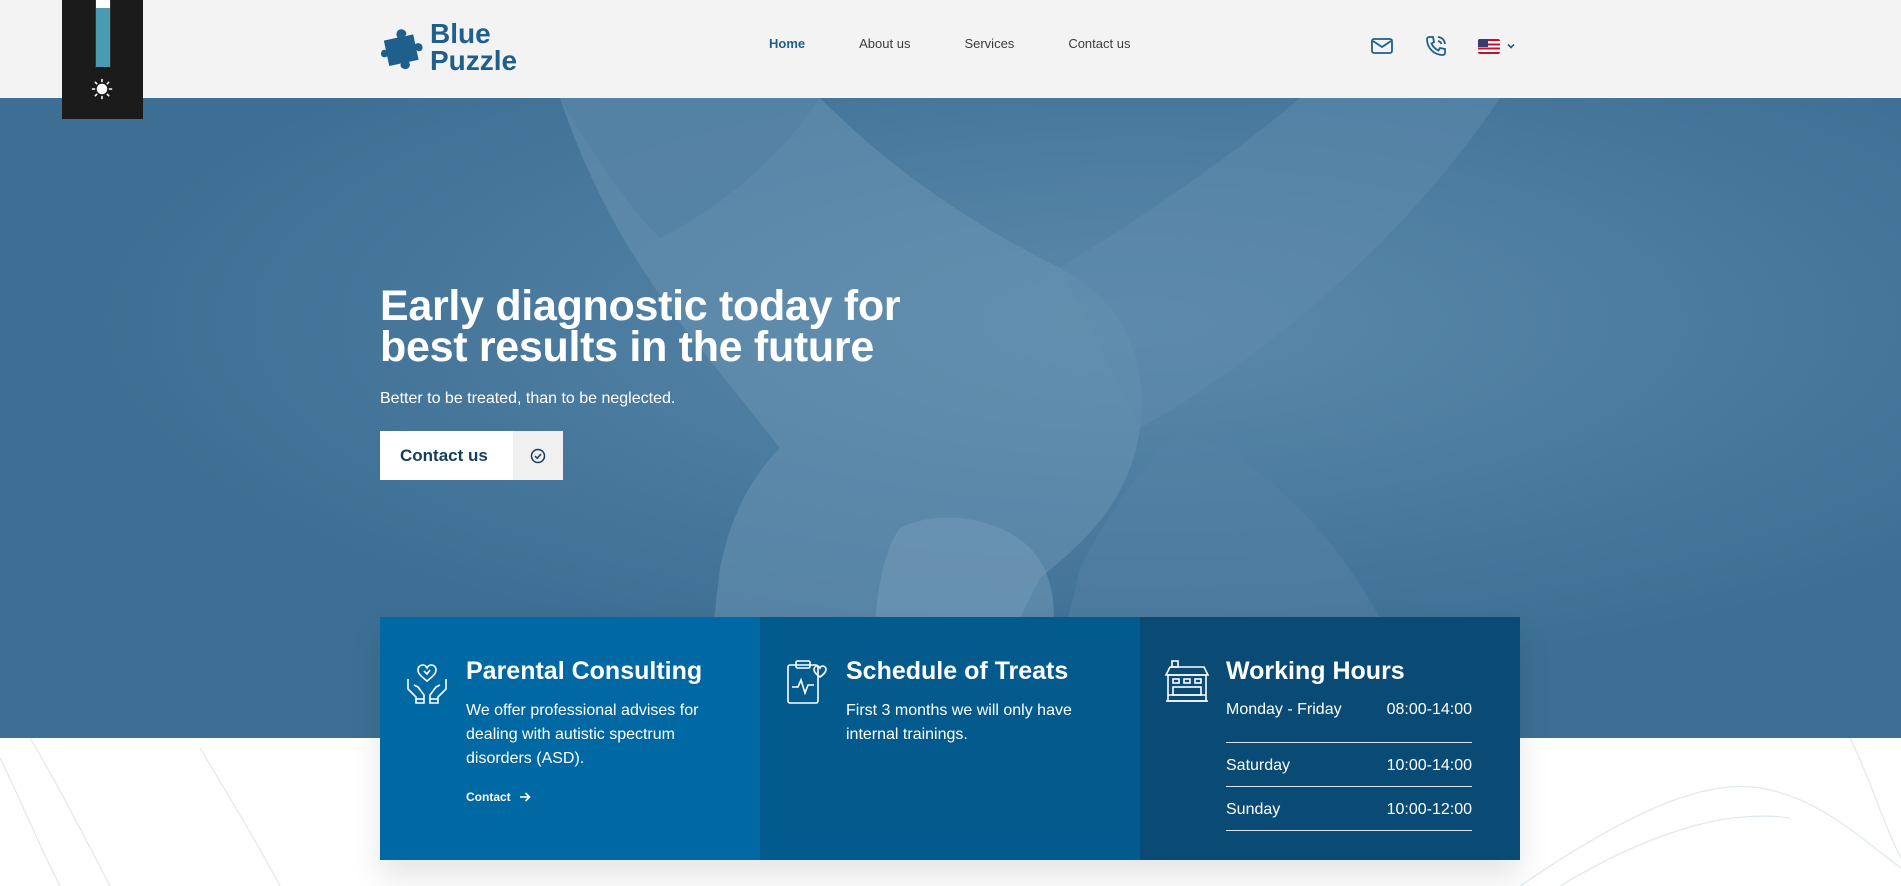  Describe the element at coordinates (884, 43) in the screenshot. I see `nav-about-us: About us` at that location.